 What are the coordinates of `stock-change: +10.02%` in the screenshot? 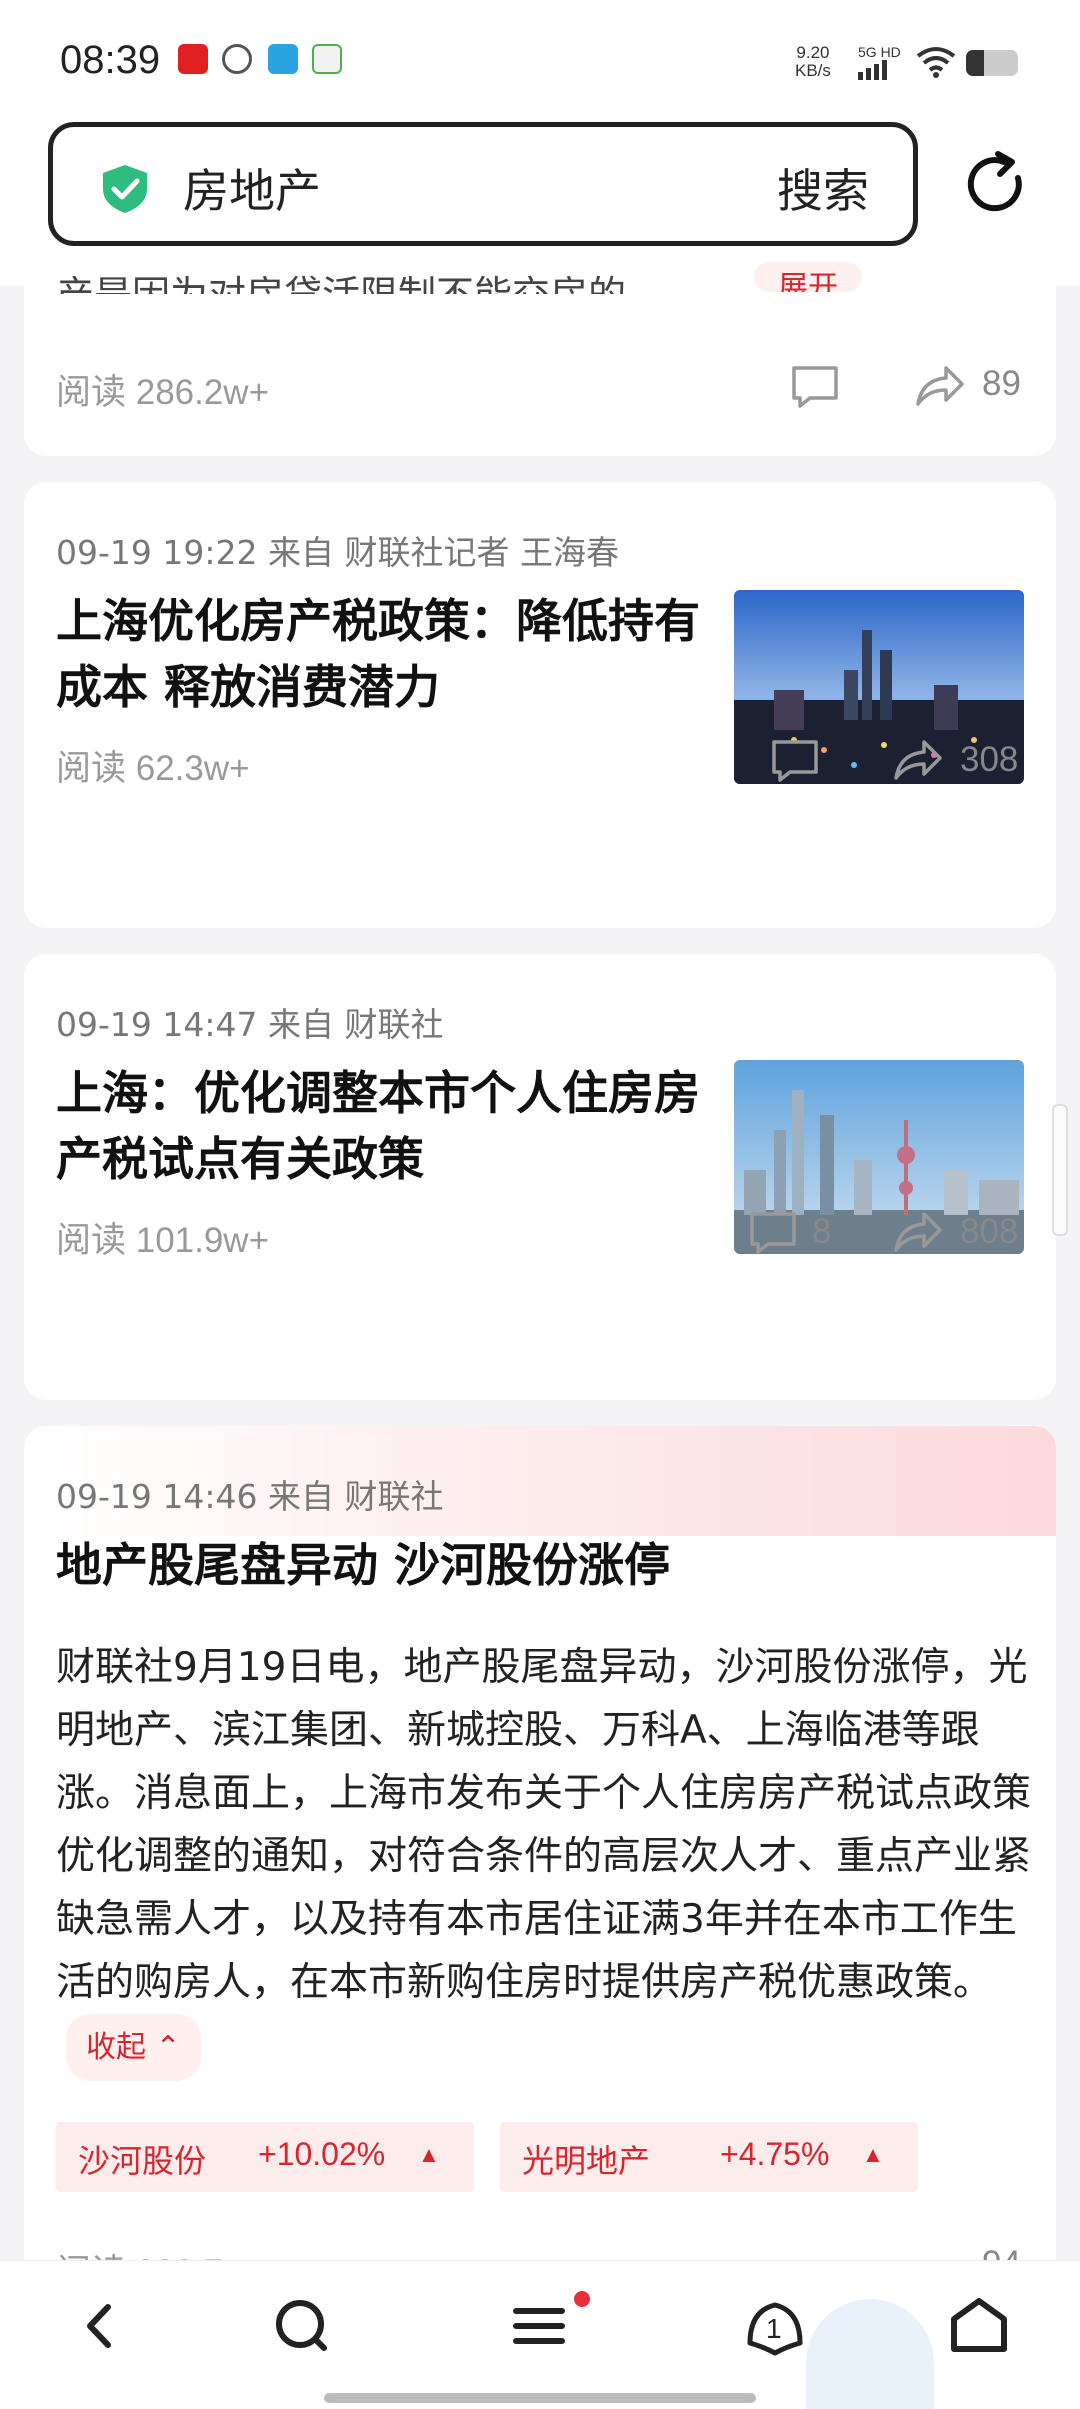 It's located at (322, 2154).